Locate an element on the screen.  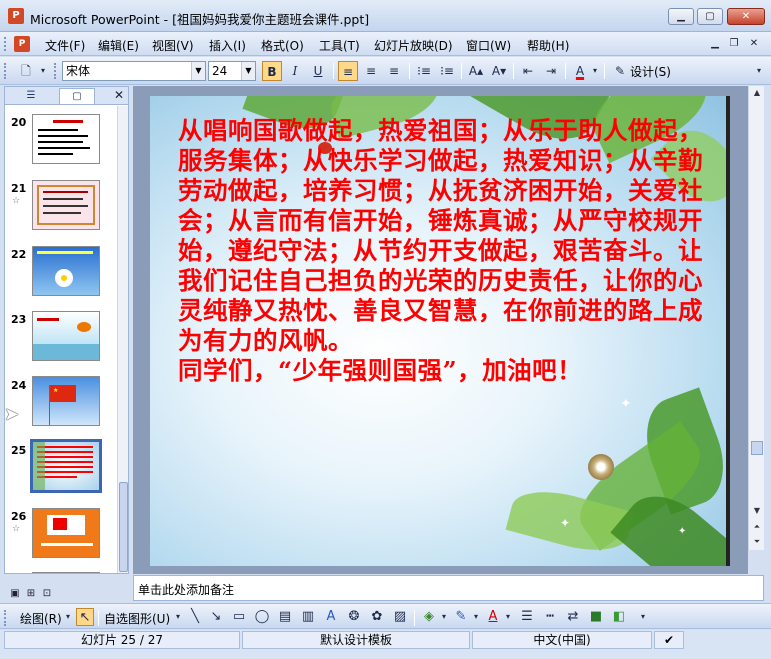
select-pointer-icon: ↖ is located at coordinates (85, 617).